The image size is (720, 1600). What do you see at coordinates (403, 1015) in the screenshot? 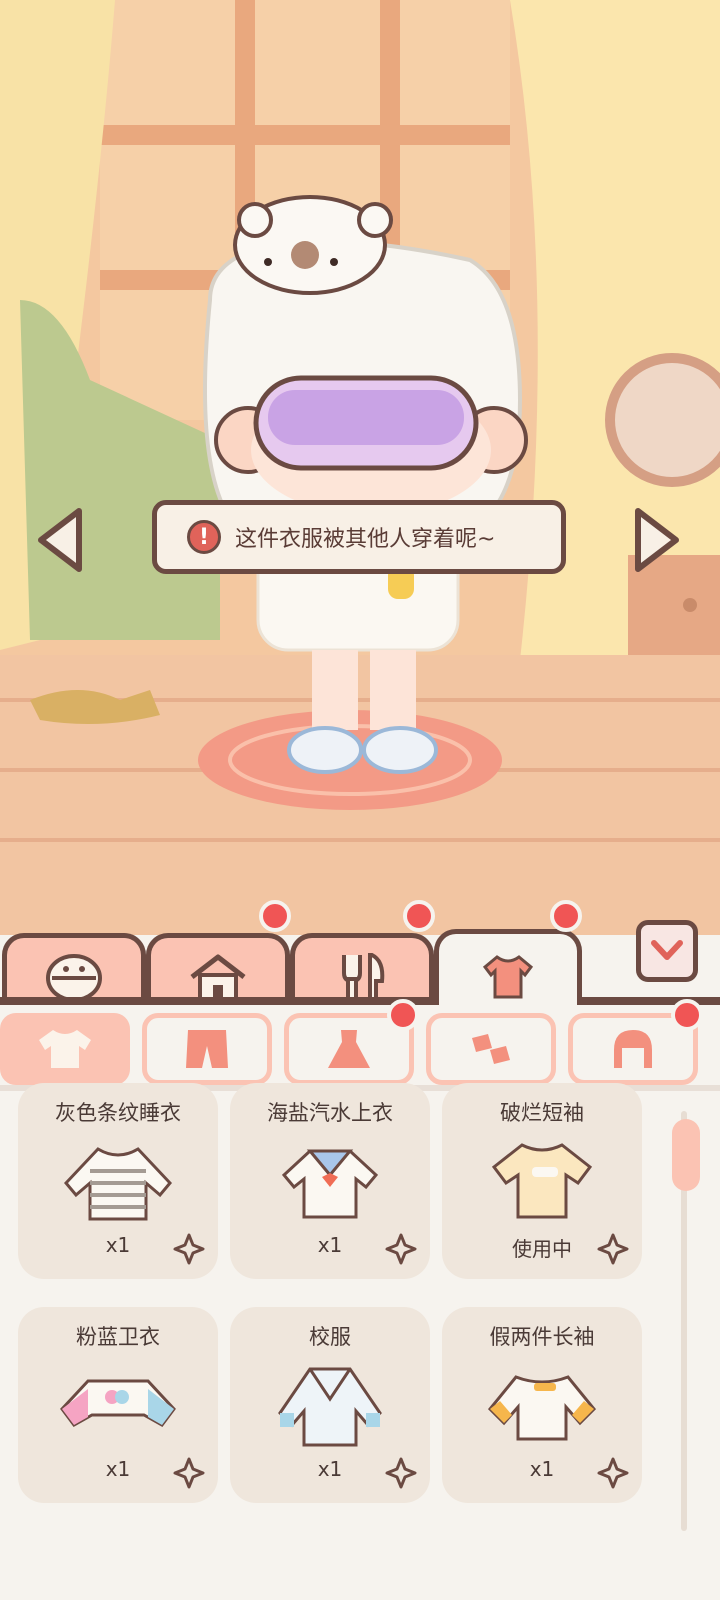
I see `category-dresses-badge` at bounding box center [403, 1015].